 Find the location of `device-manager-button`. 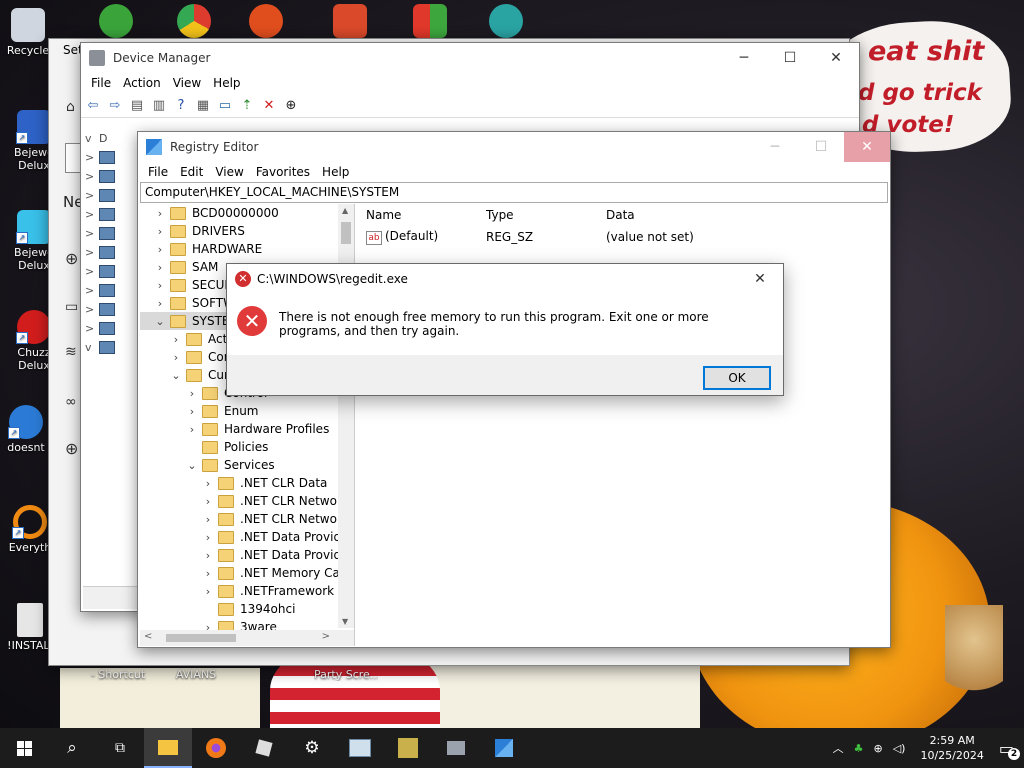

device-manager-button is located at coordinates (456, 748).